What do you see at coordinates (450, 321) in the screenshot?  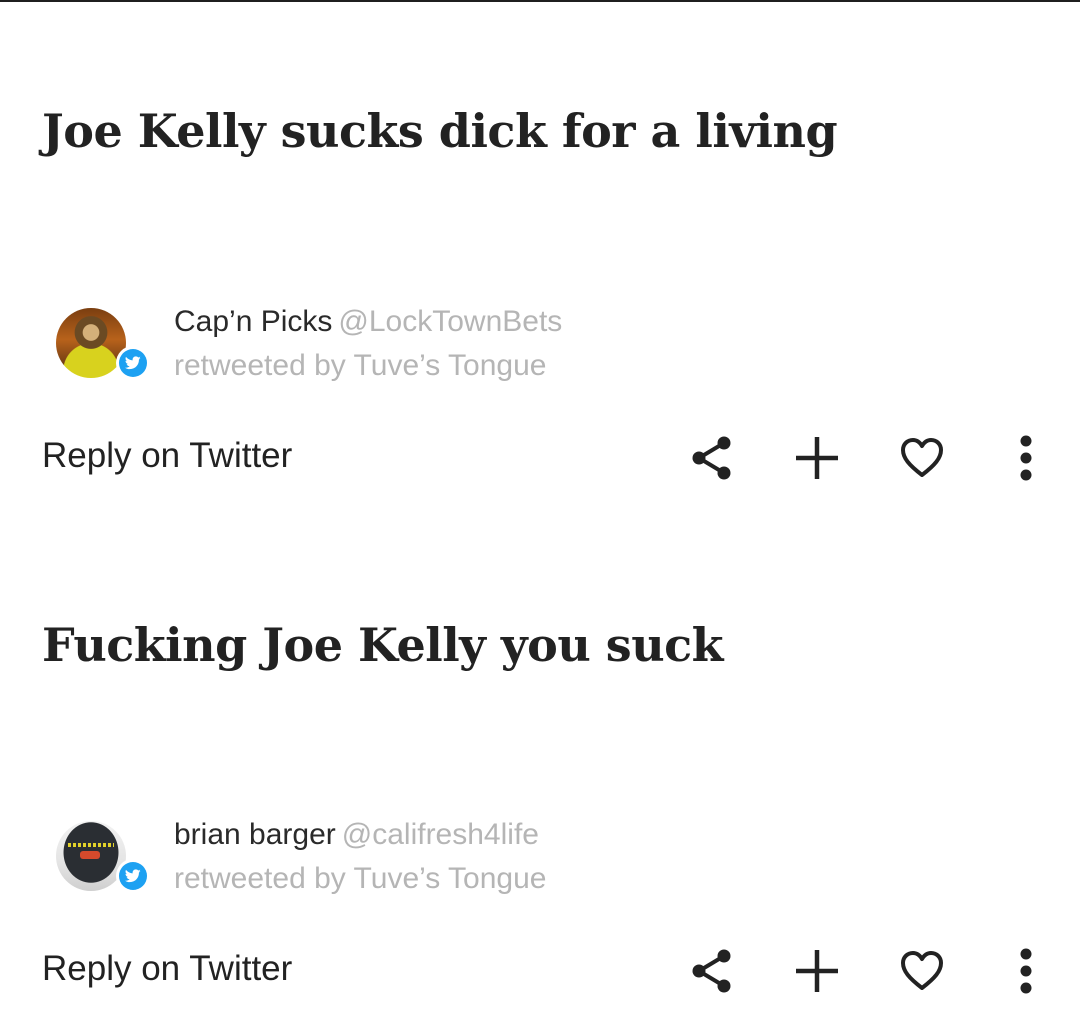 I see `author-handle: @LockTownBets` at bounding box center [450, 321].